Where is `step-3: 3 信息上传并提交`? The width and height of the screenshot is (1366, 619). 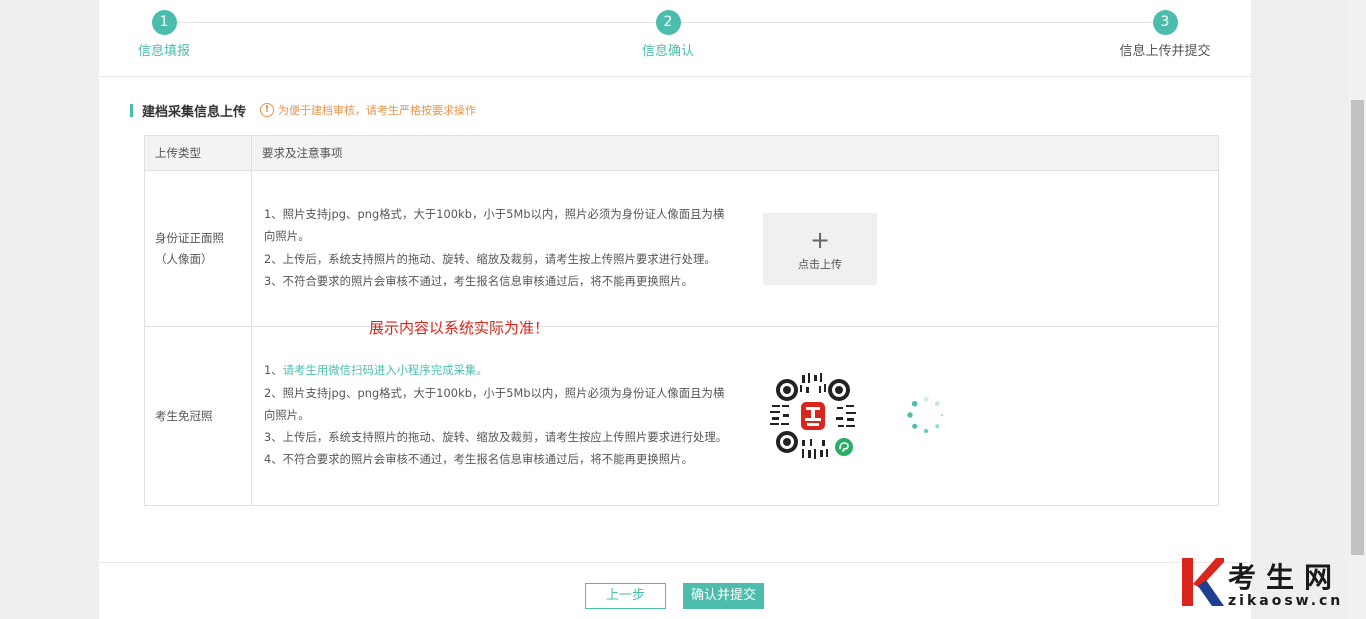
step-3: 3 信息上传并提交 is located at coordinates (1165, 34).